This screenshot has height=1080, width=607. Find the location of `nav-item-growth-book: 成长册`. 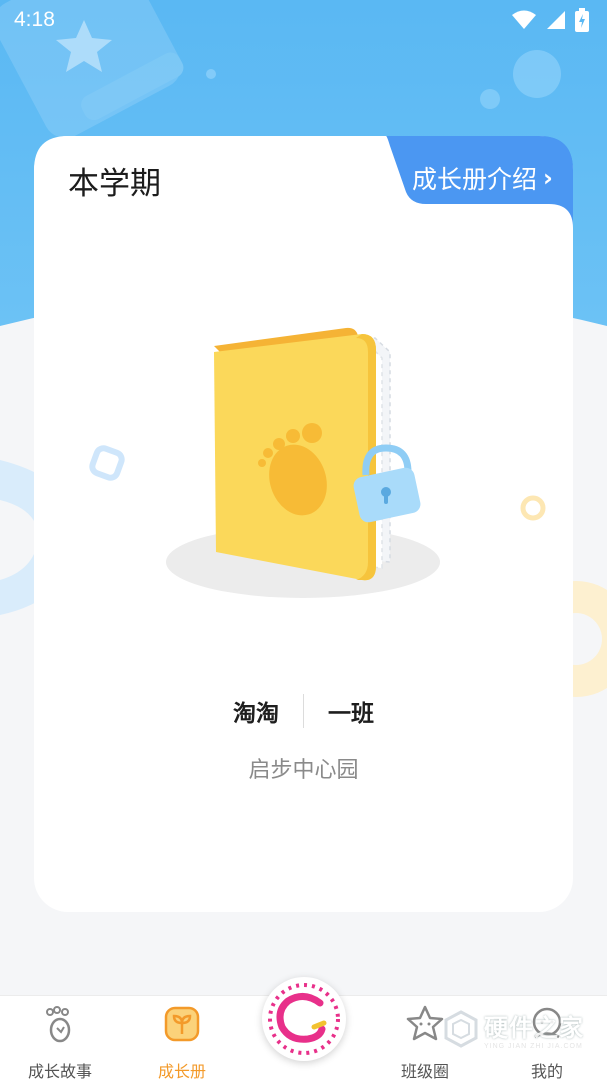

nav-item-growth-book: 成长册 is located at coordinates (182, 1042).